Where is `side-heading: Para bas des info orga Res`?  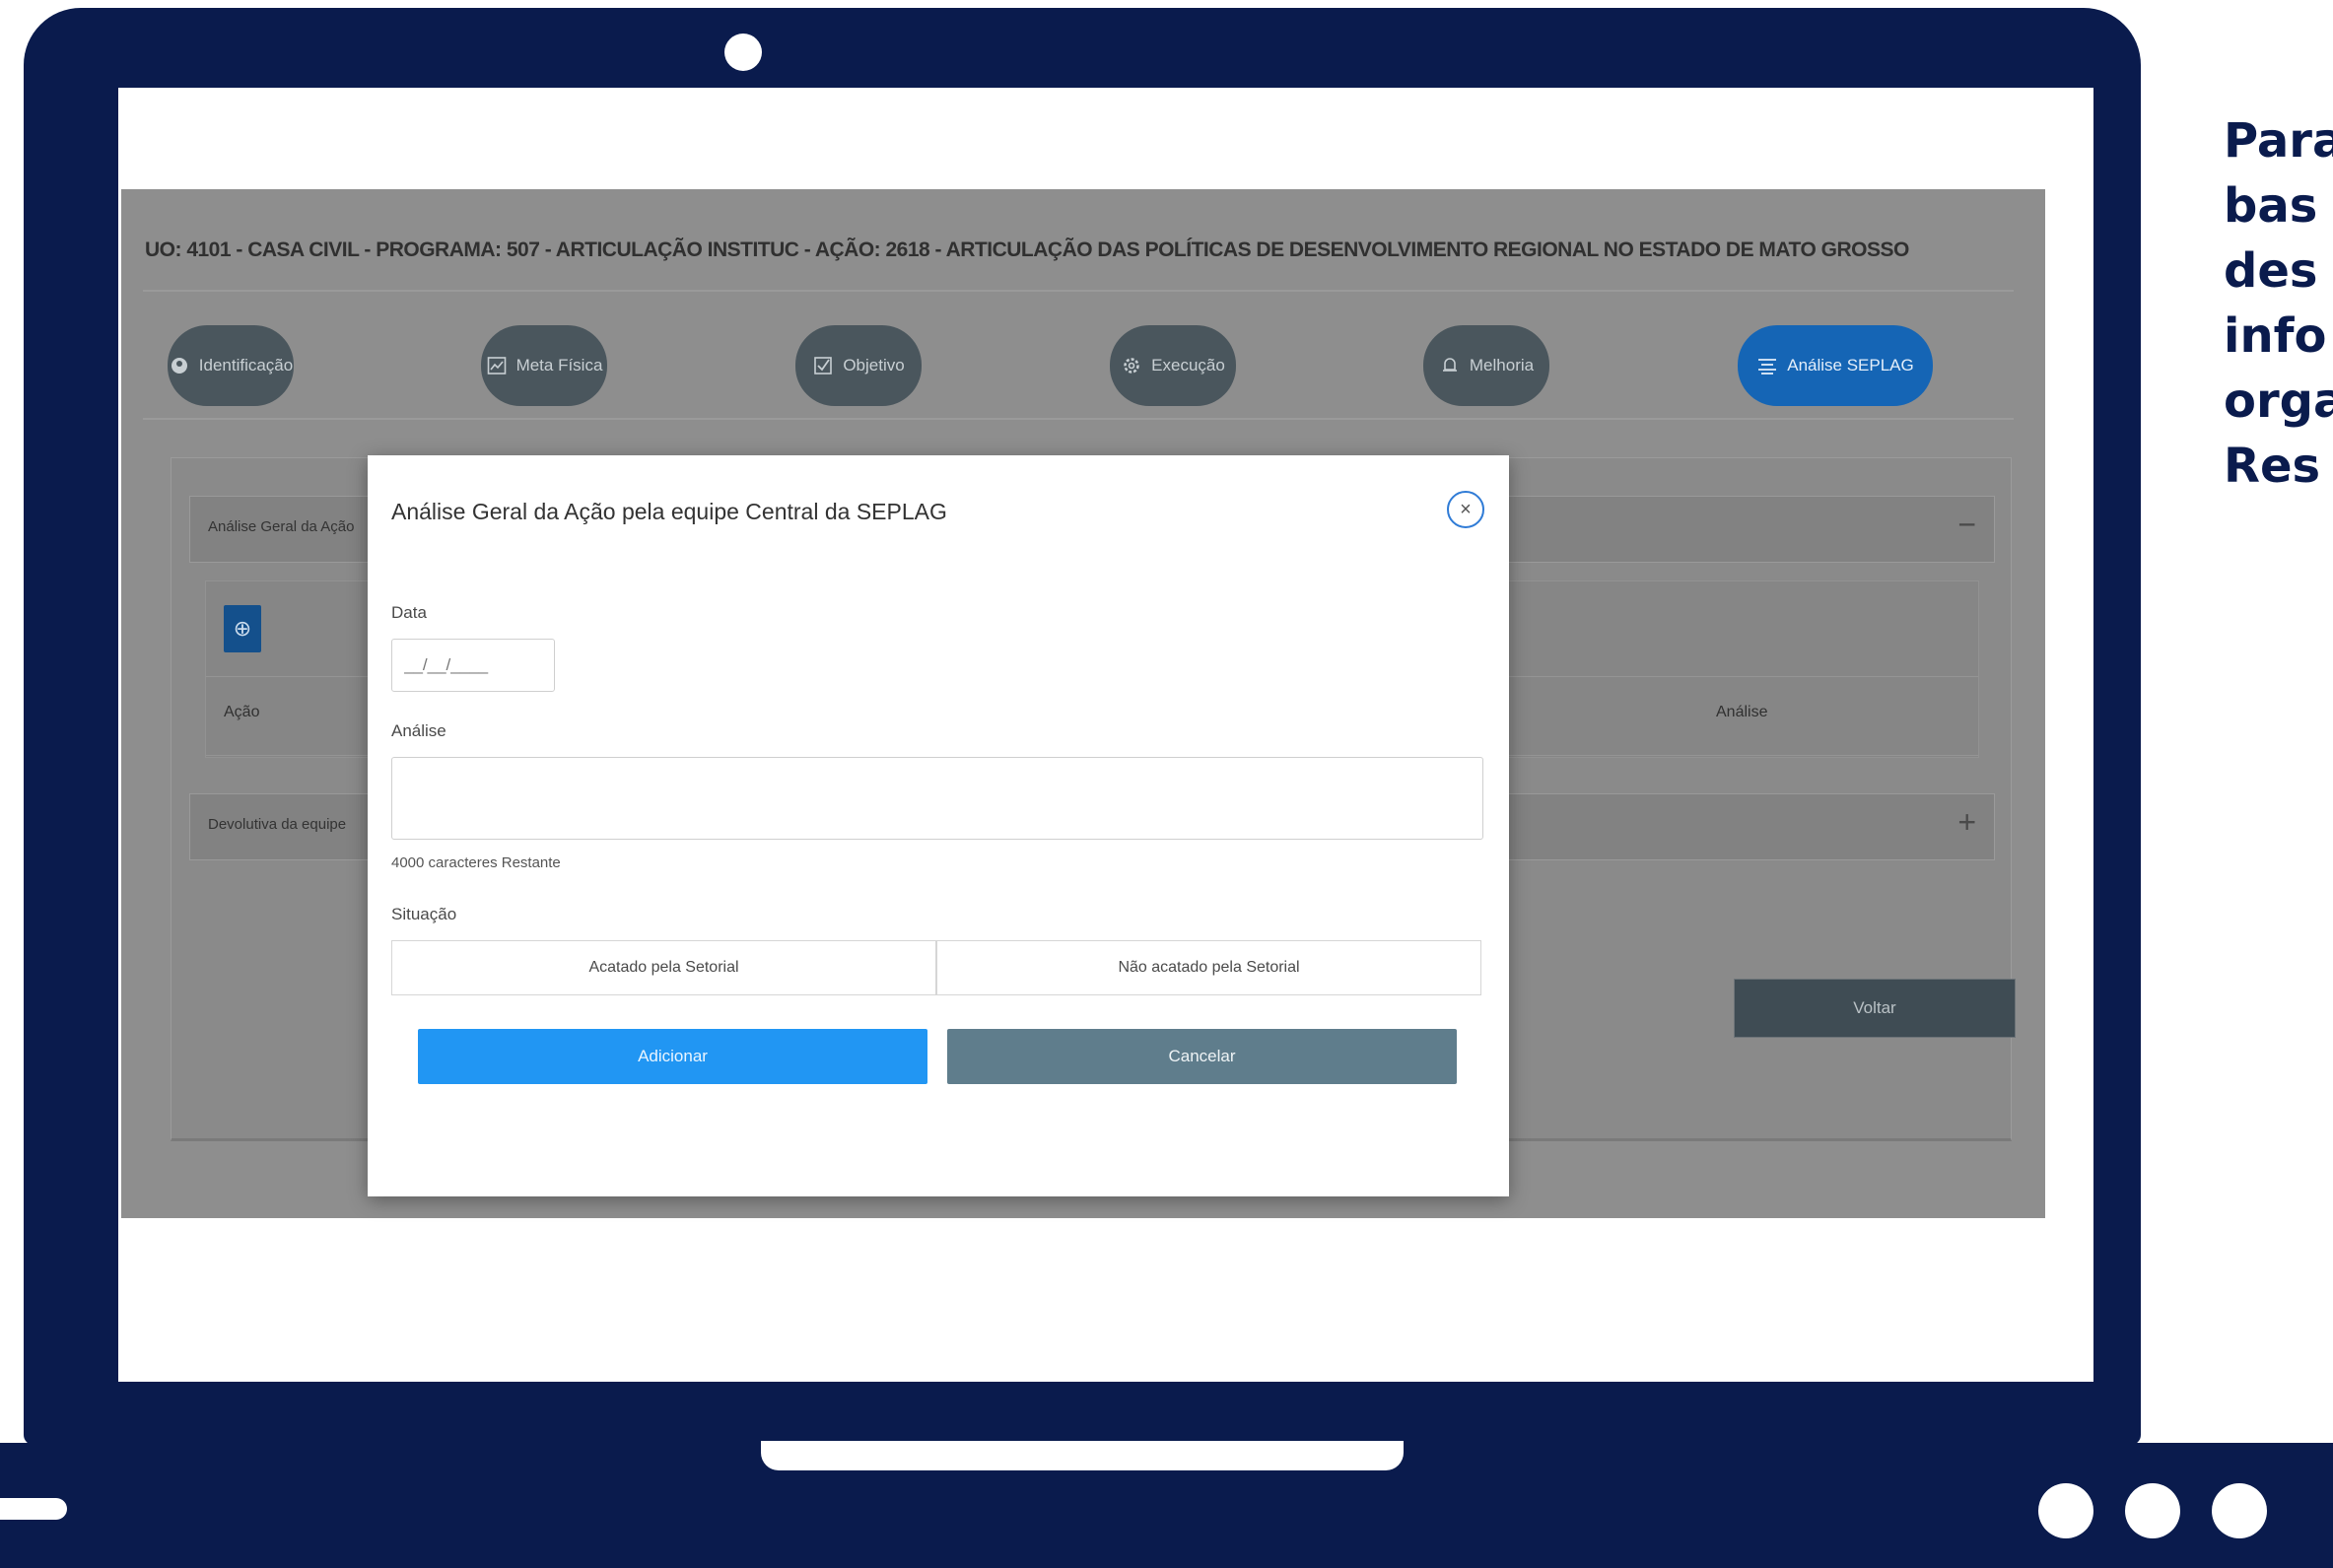
side-heading: Para bas des info orga Res is located at coordinates (2278, 303).